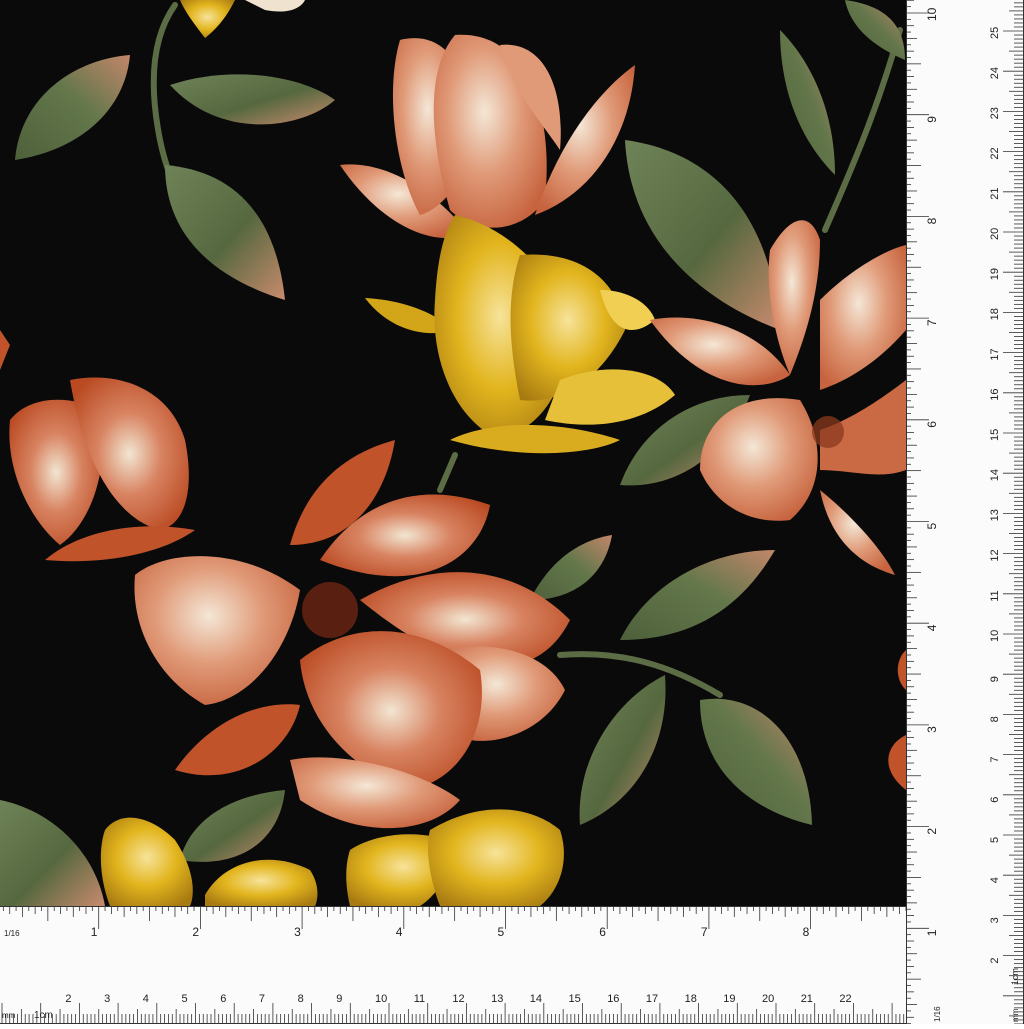  I want to click on inch-number: 10, so click(932, 14).